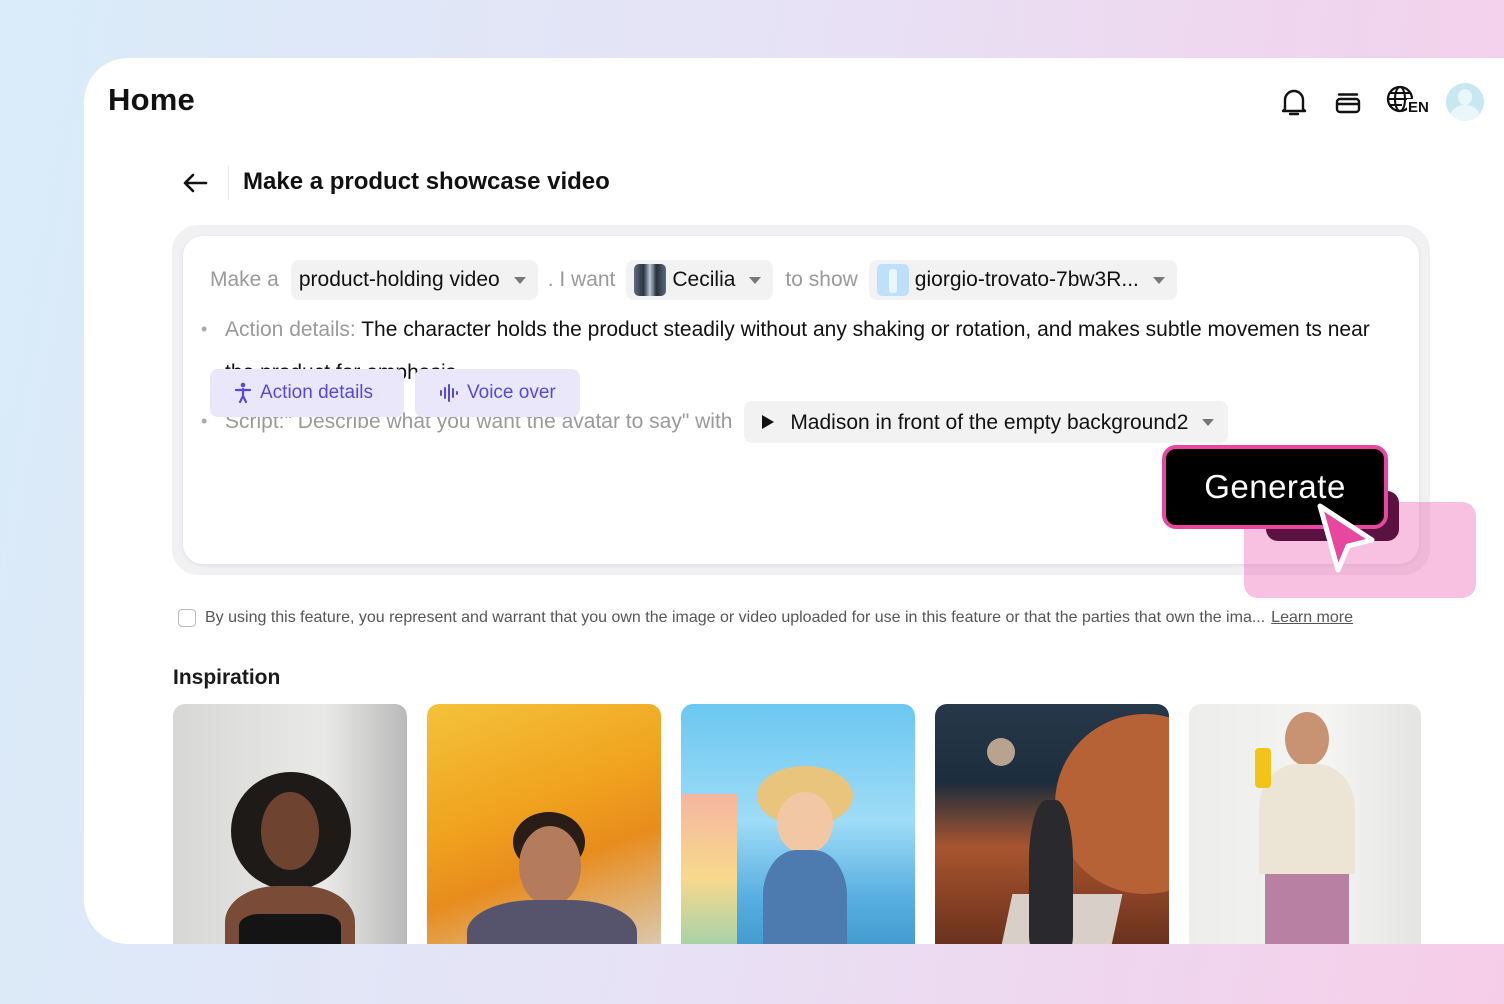 The height and width of the screenshot is (1004, 1504). Describe the element at coordinates (768, 422) in the screenshot. I see `play-icon` at that location.